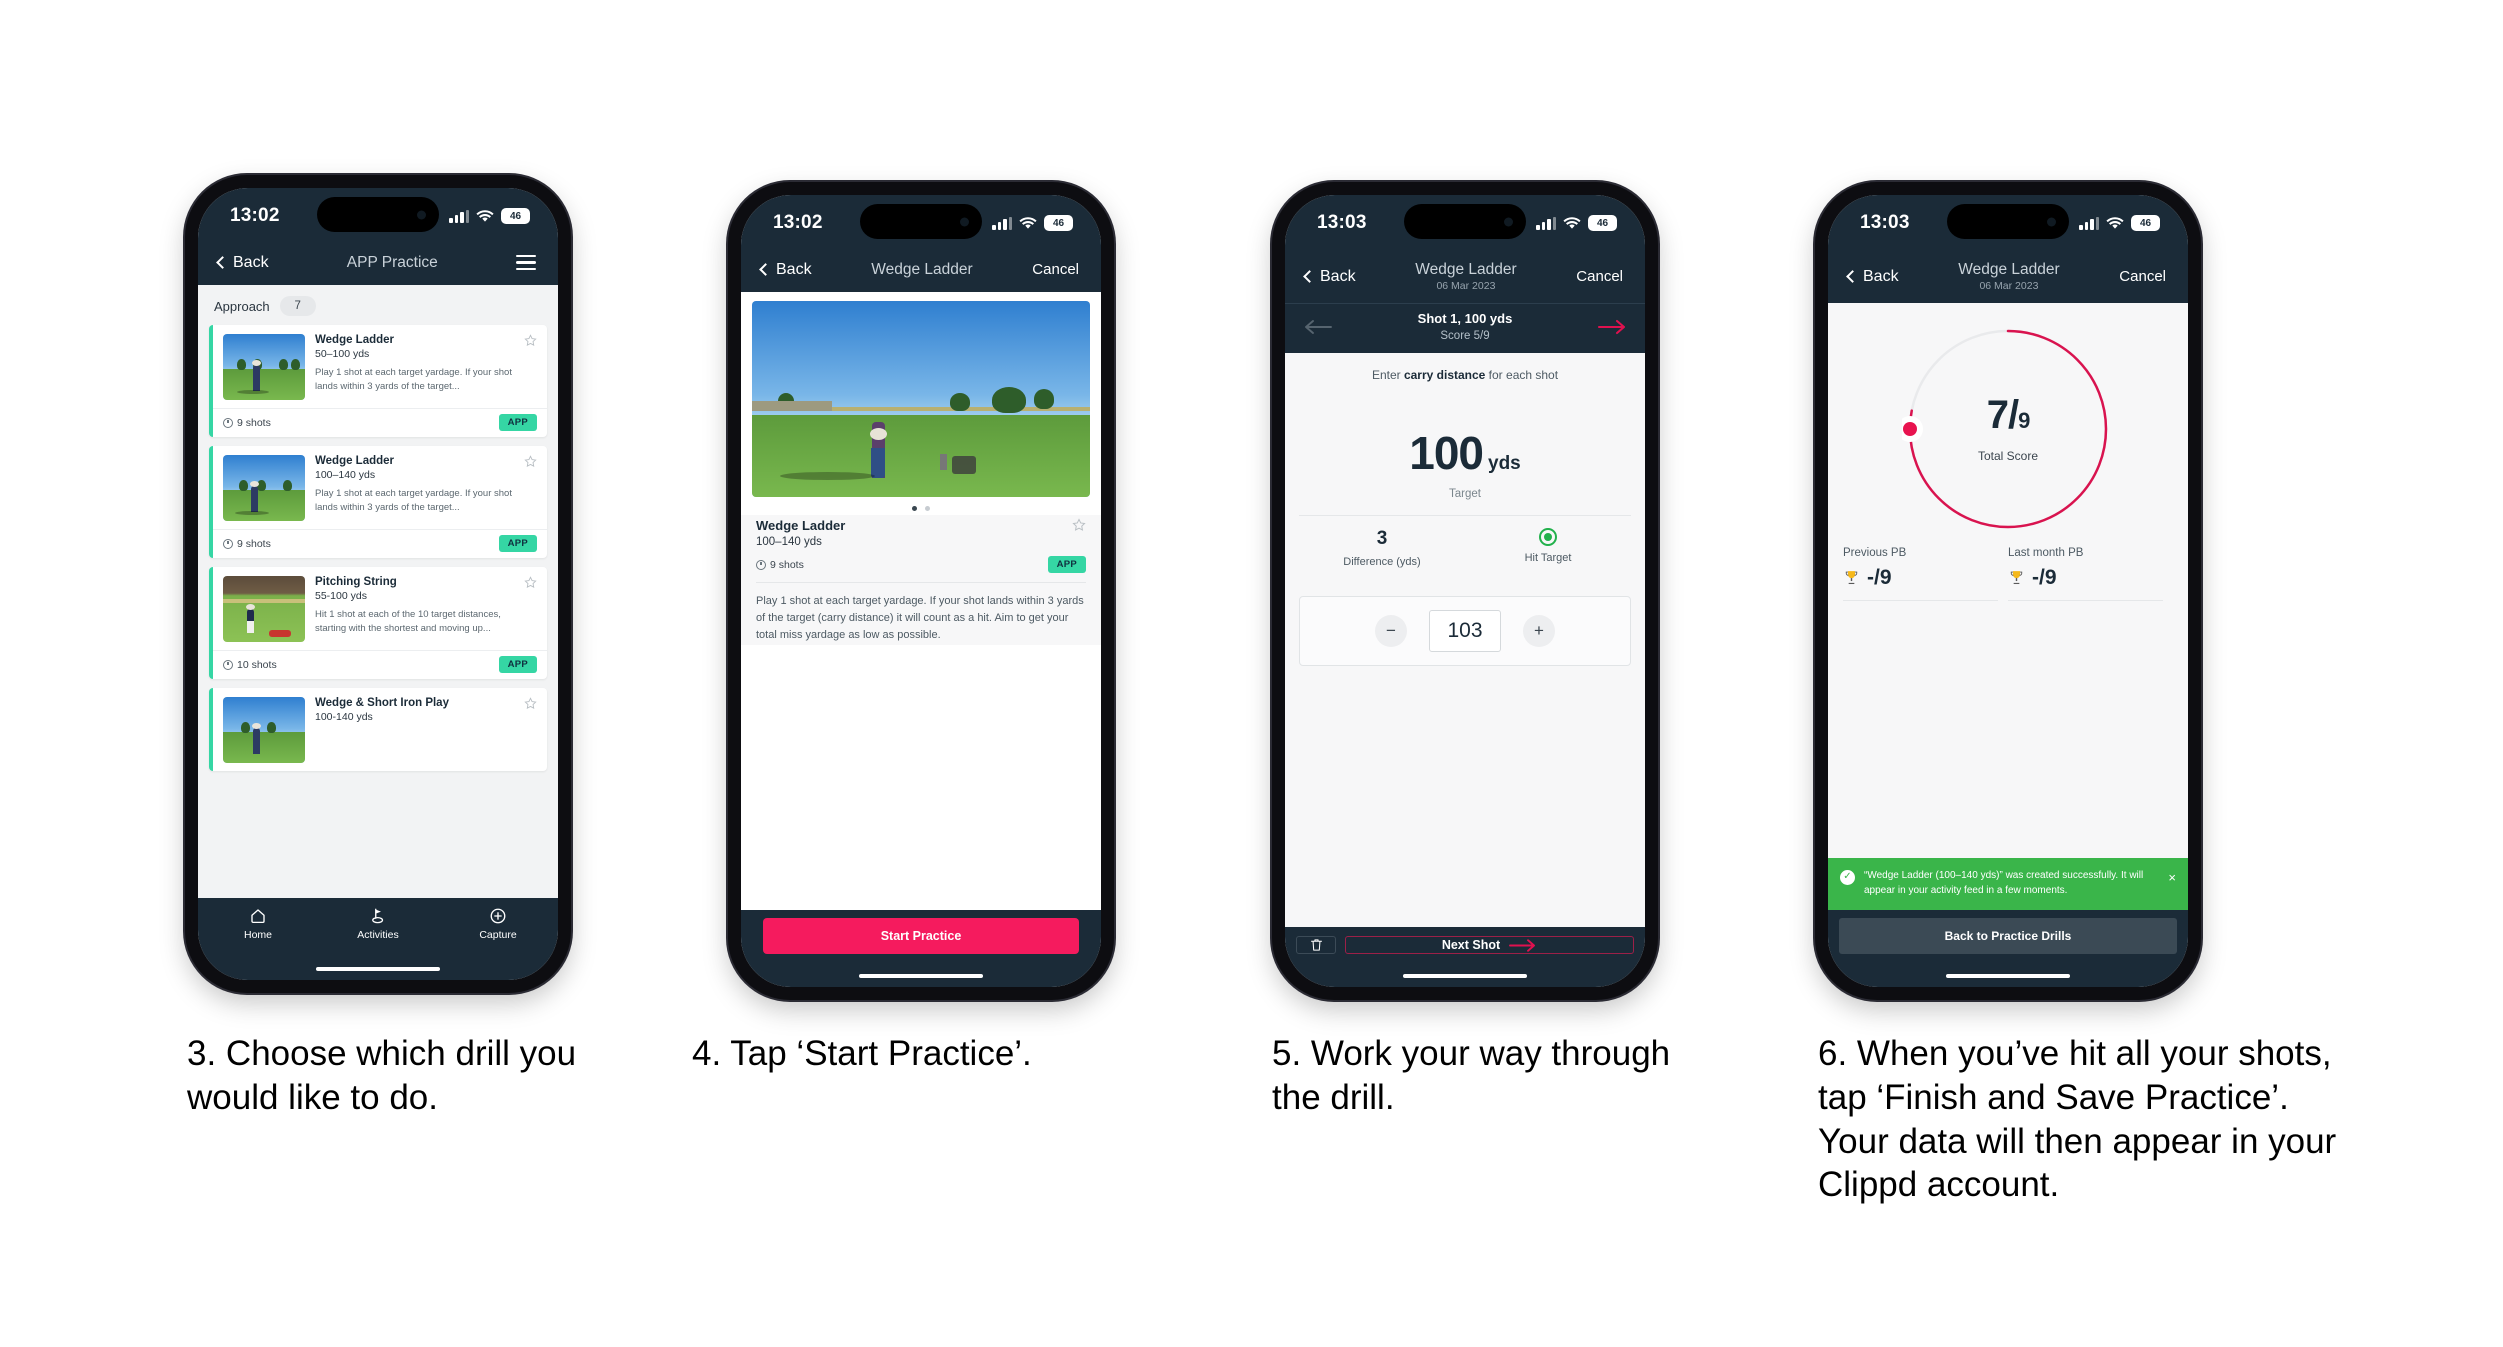 Image resolution: width=2503 pixels, height=1347 pixels. What do you see at coordinates (921, 506) in the screenshot?
I see `carousel-dots` at bounding box center [921, 506].